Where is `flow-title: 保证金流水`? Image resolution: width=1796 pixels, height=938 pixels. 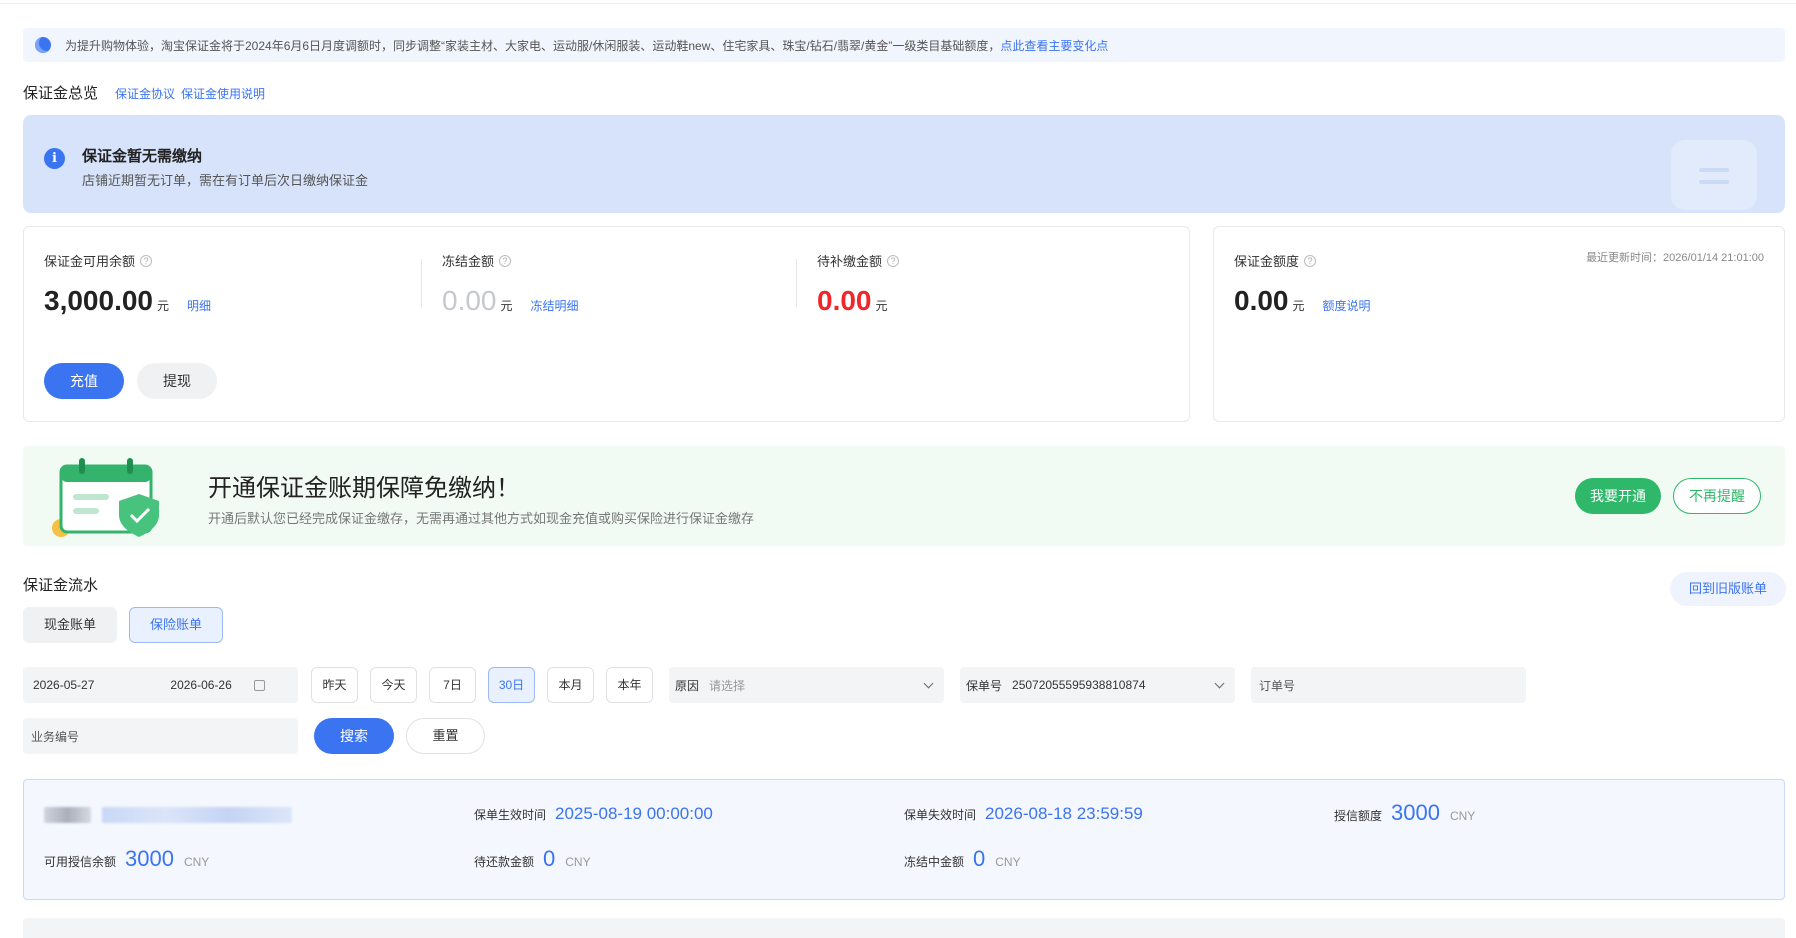 flow-title: 保证金流水 is located at coordinates (61, 585).